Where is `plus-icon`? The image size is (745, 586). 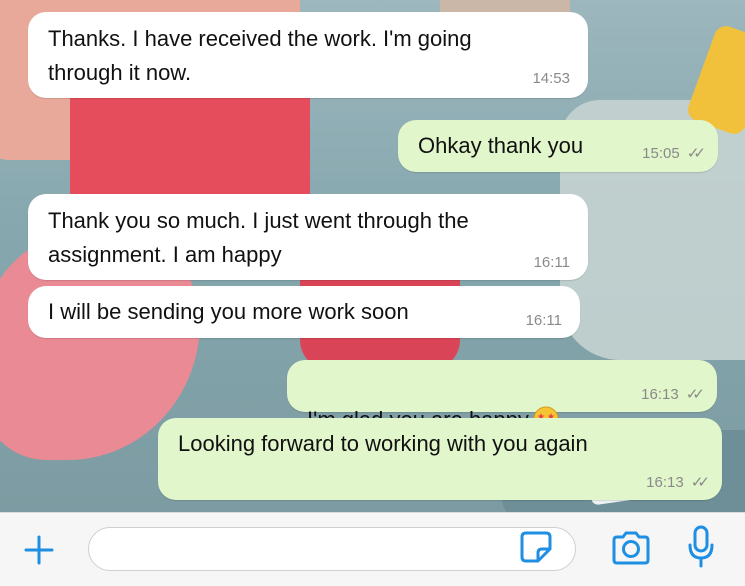
plus-icon is located at coordinates (39, 550).